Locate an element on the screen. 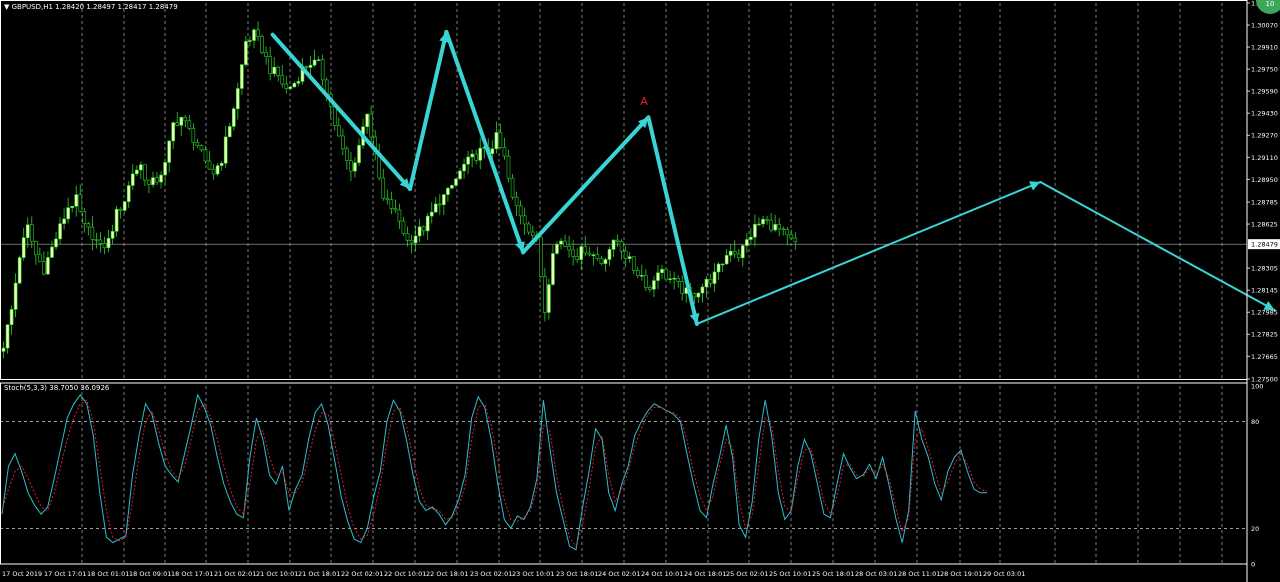 Image resolution: width=1280 pixels, height=582 pixels. x-tick-label: 17 Oct 17:01 is located at coordinates (65, 574).